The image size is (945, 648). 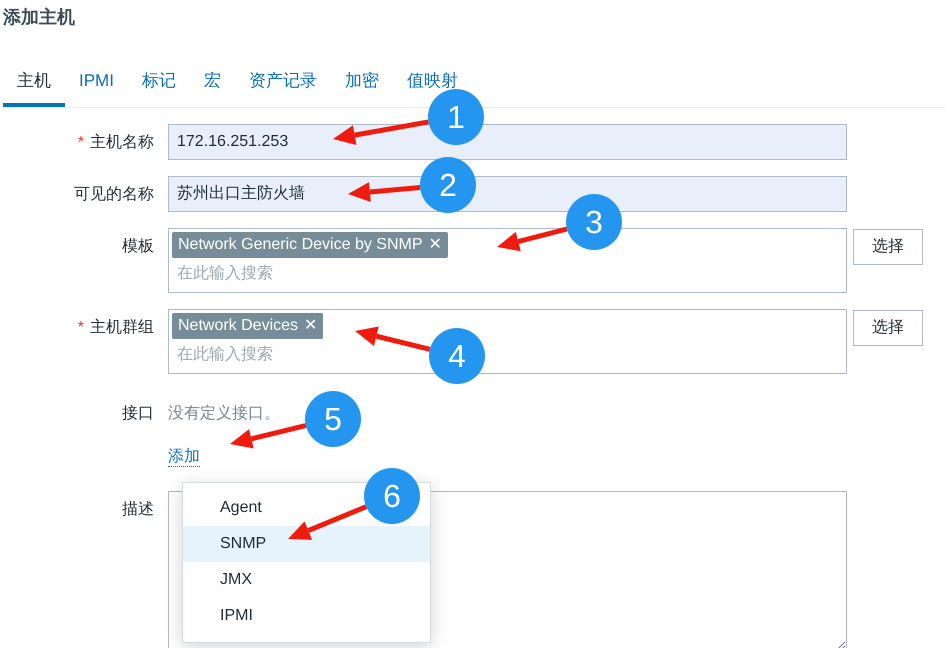 I want to click on step-tooltip: 5, so click(x=333, y=419).